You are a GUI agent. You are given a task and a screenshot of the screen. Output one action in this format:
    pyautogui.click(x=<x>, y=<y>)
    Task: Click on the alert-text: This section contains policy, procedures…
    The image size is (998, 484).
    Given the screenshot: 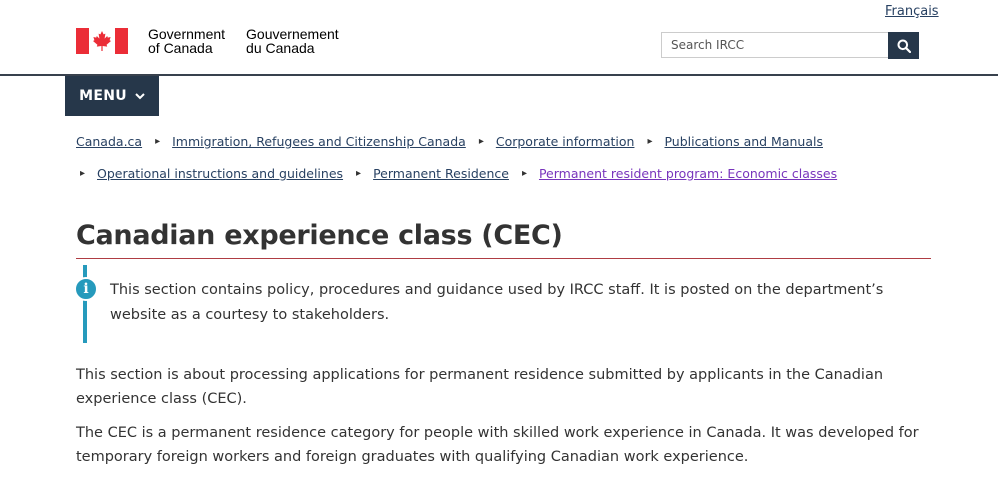 What is the action you would take?
    pyautogui.click(x=497, y=302)
    